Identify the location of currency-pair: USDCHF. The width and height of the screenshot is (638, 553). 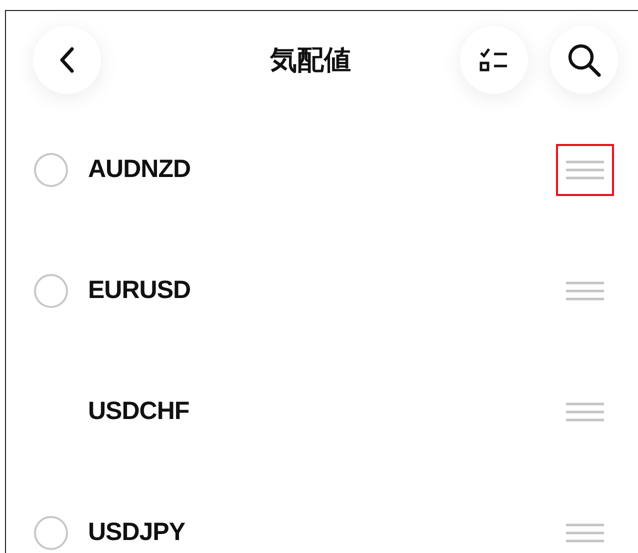
(139, 411).